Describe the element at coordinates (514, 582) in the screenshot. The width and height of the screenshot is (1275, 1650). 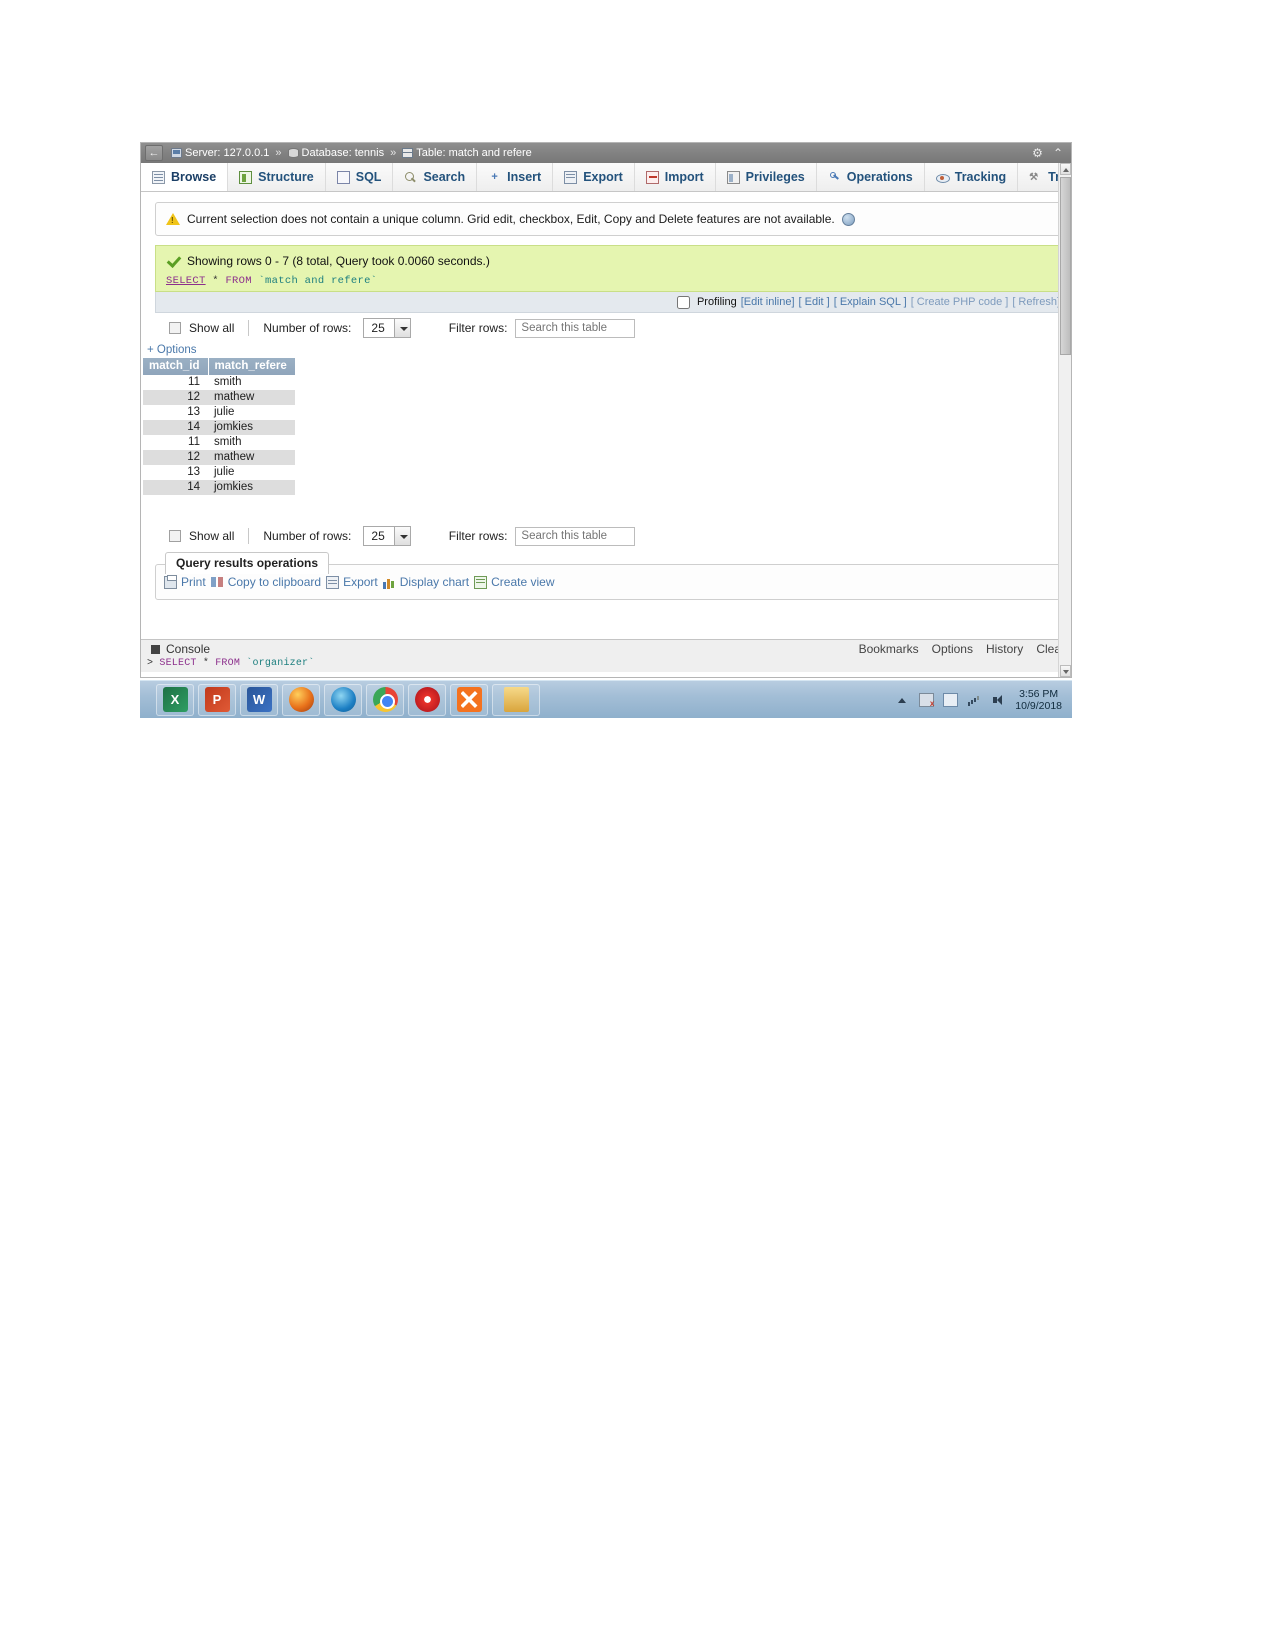
I see `create-view-action: Create view` at that location.